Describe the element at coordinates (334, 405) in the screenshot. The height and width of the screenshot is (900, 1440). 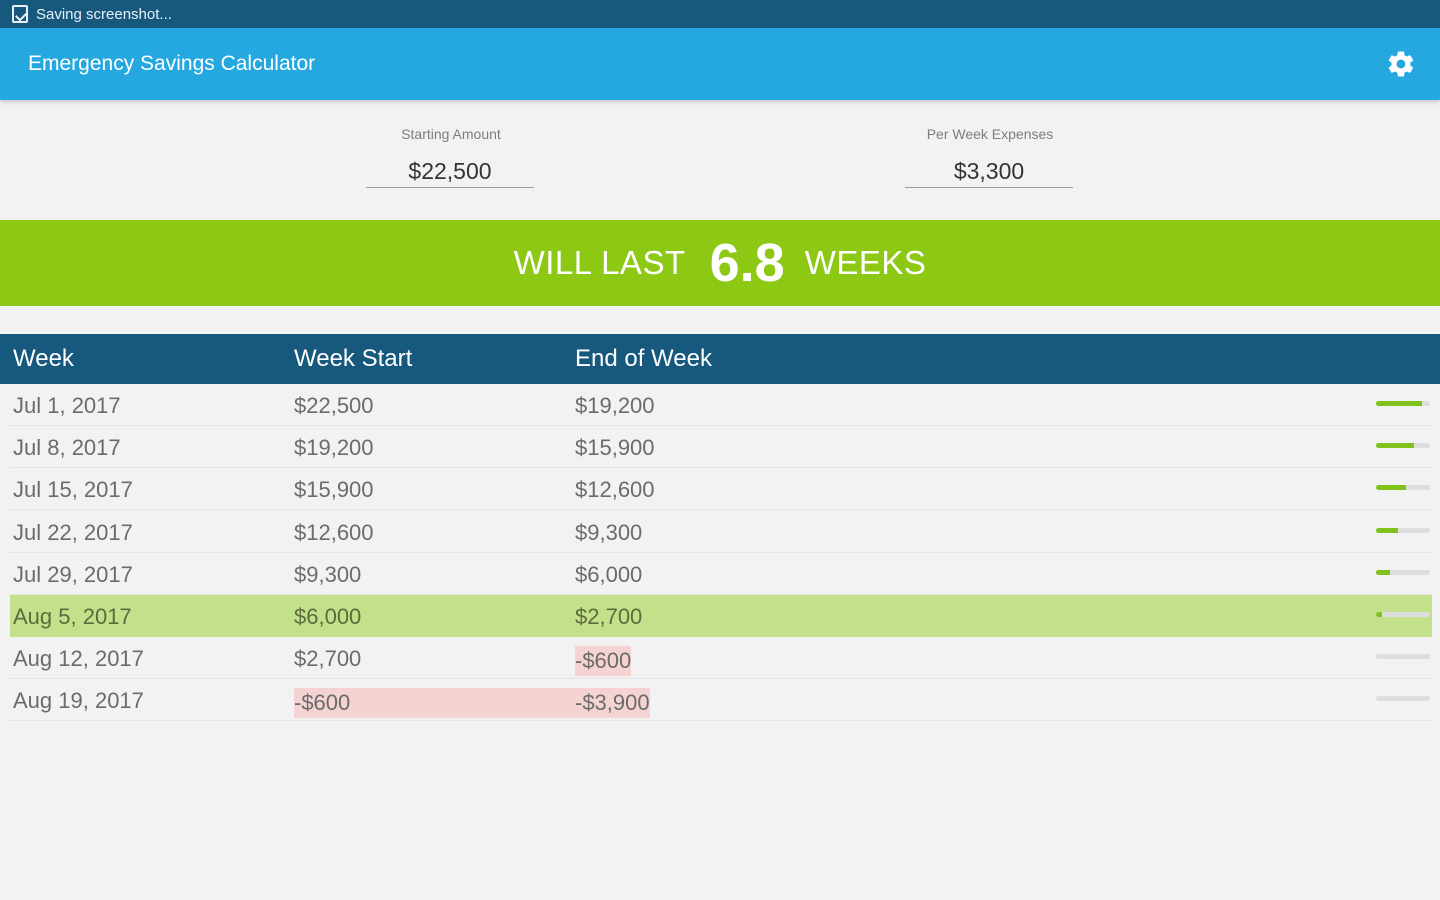
I see `row-week-start: $22,500` at that location.